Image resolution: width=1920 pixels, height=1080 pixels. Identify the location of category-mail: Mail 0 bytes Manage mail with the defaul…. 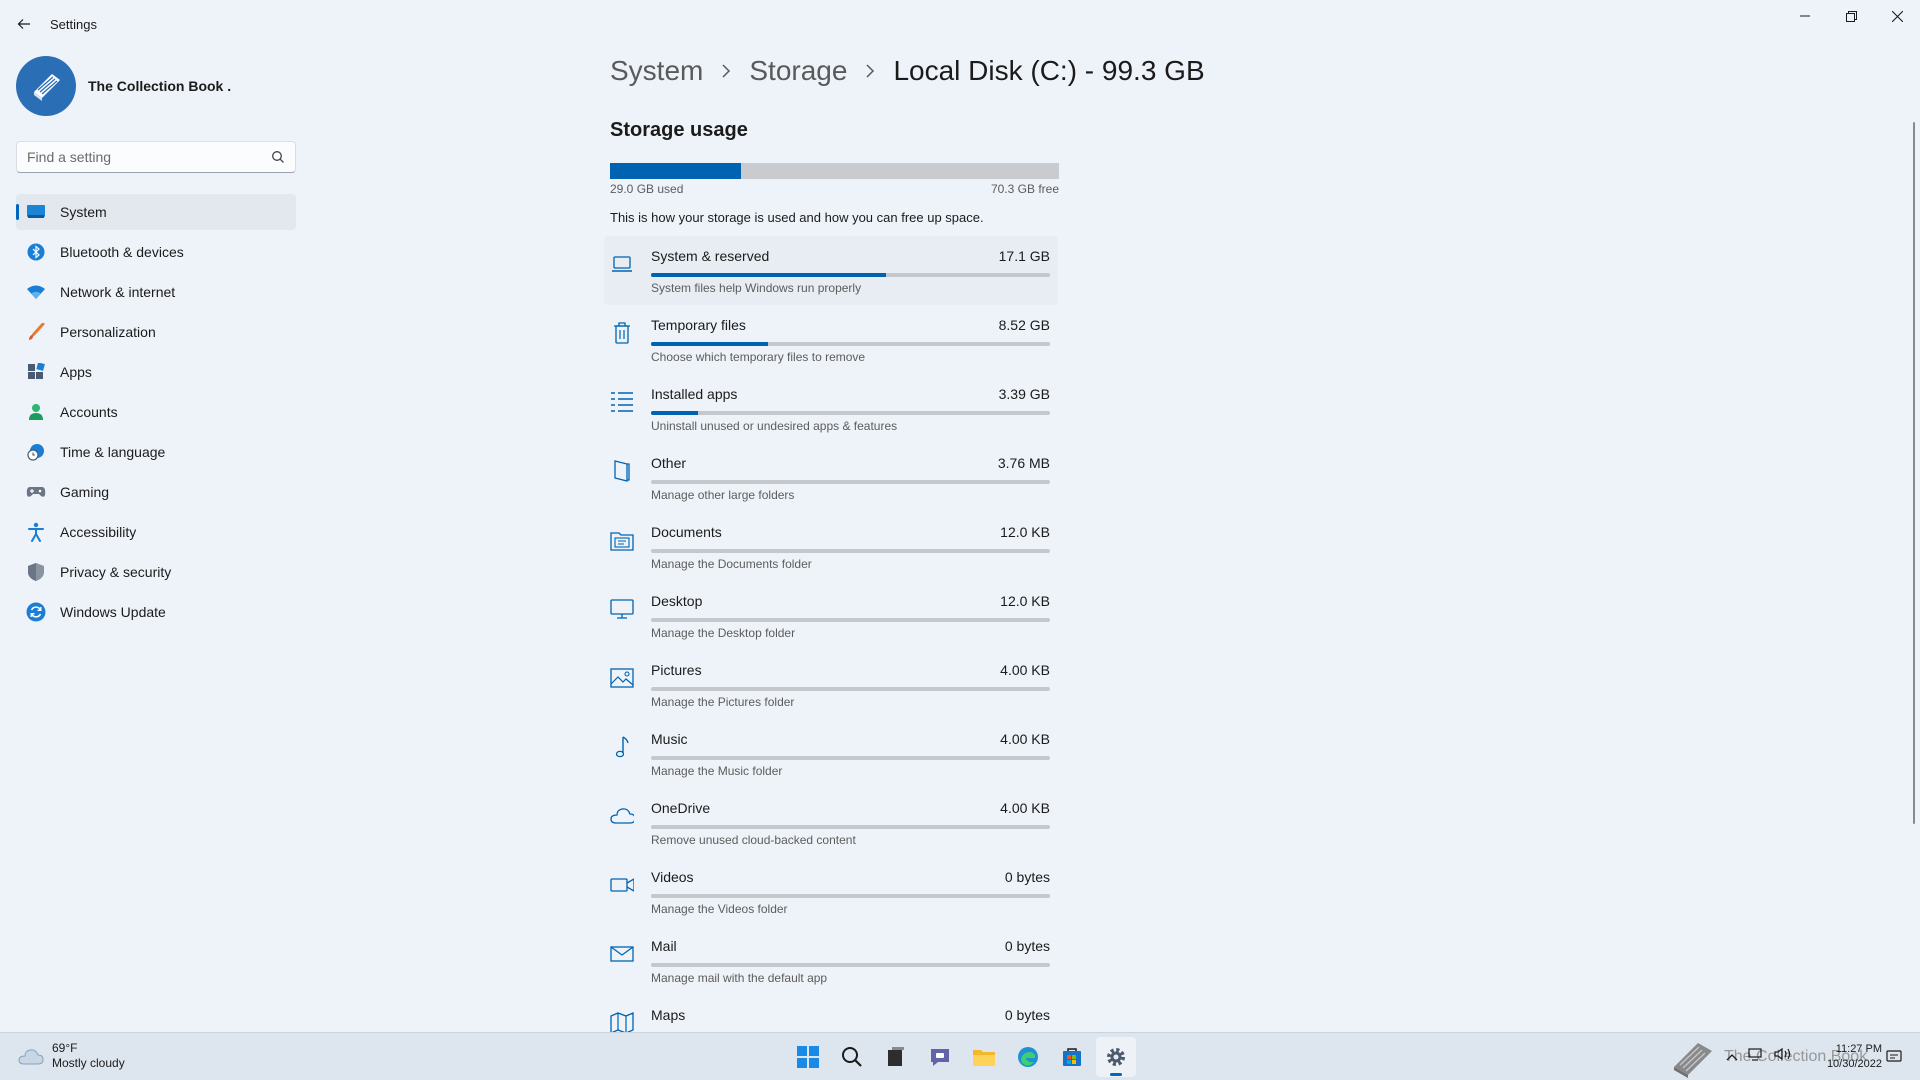
(831, 960).